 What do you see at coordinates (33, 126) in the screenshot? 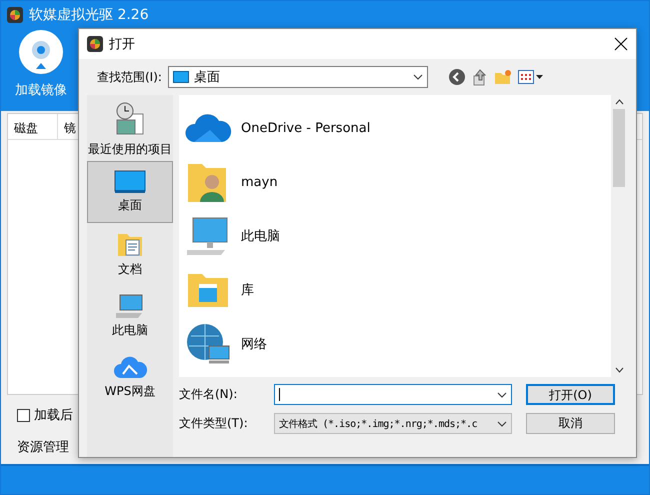
I see `column-header: 磁盘` at bounding box center [33, 126].